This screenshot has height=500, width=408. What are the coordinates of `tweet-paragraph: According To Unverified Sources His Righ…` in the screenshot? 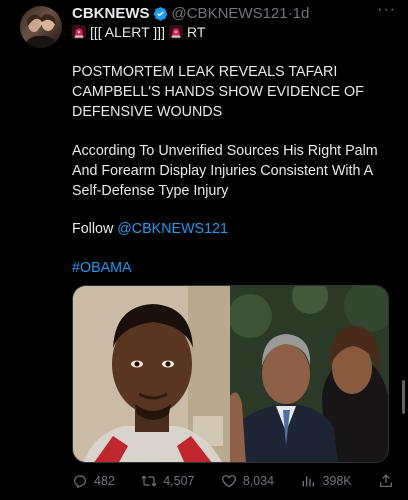 It's located at (225, 171).